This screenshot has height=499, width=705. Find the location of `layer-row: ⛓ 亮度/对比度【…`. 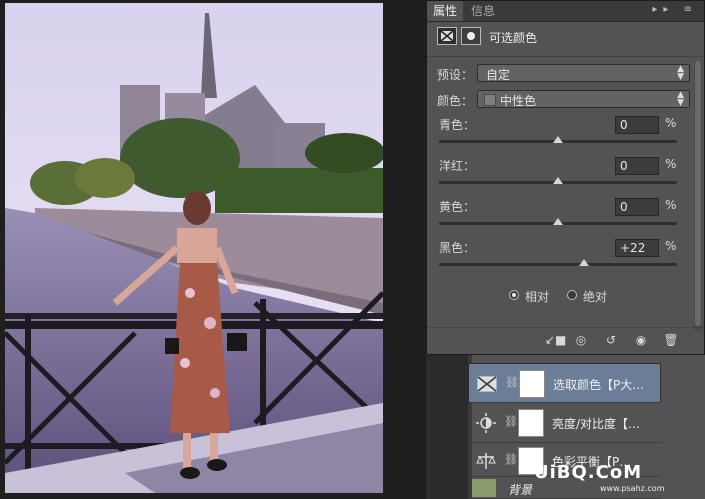

layer-row: ⛓ 亮度/对比度【… is located at coordinates (564, 423).